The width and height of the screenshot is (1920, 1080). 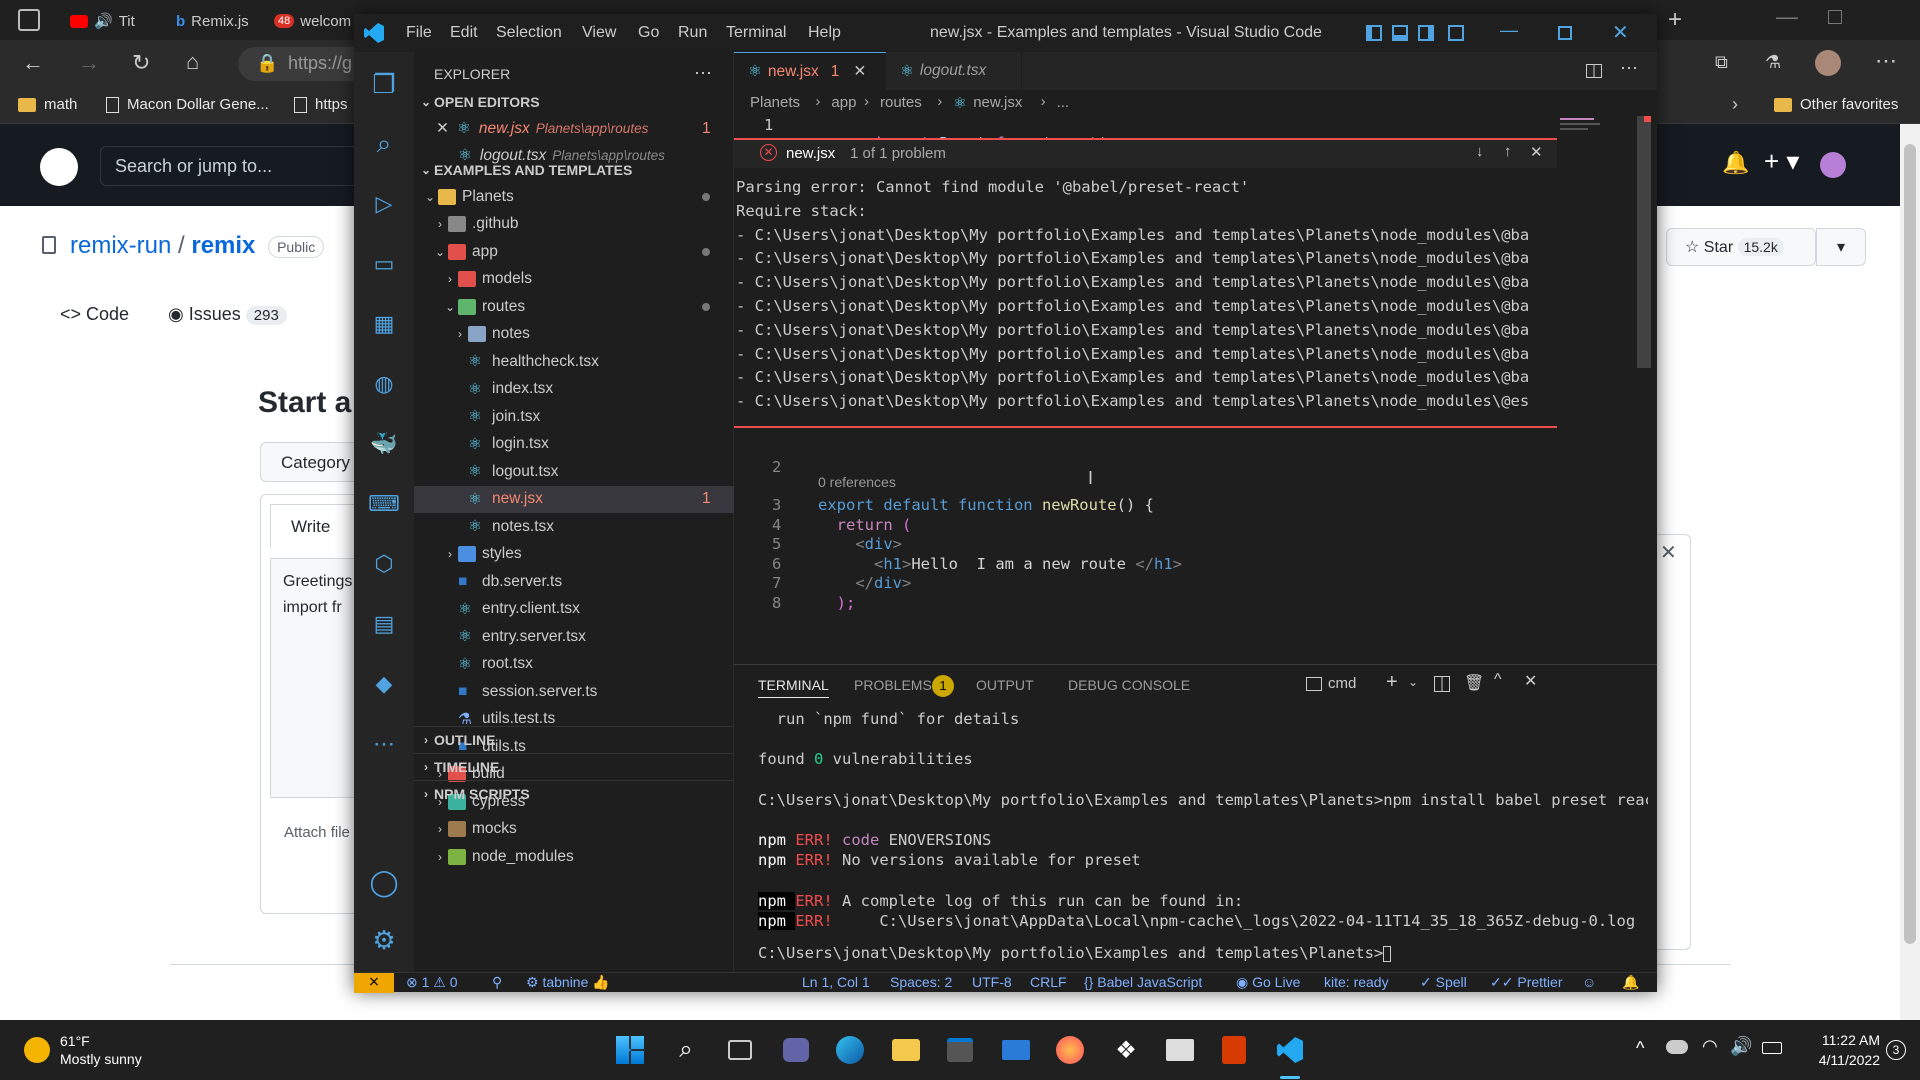 I want to click on file-item: ■ session.server.ts, so click(x=574, y=691).